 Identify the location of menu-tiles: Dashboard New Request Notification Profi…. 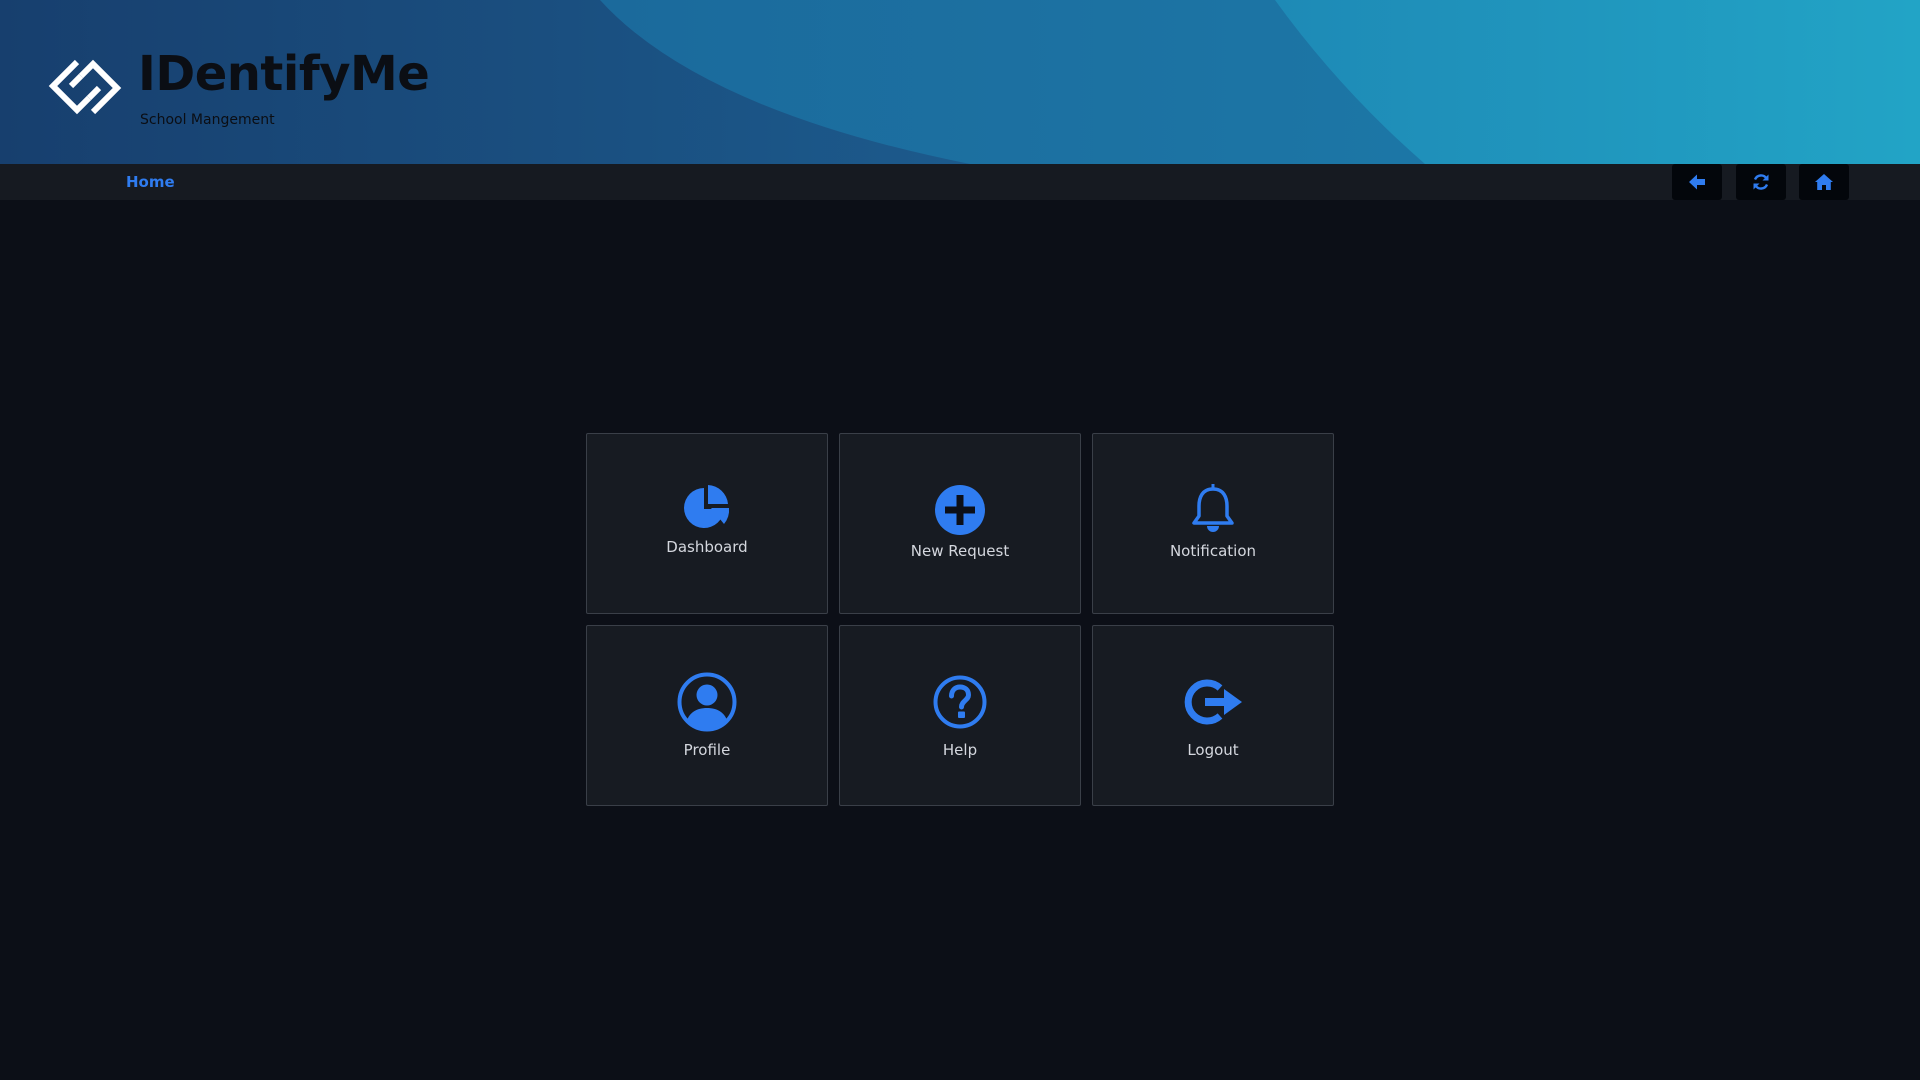
(960, 619).